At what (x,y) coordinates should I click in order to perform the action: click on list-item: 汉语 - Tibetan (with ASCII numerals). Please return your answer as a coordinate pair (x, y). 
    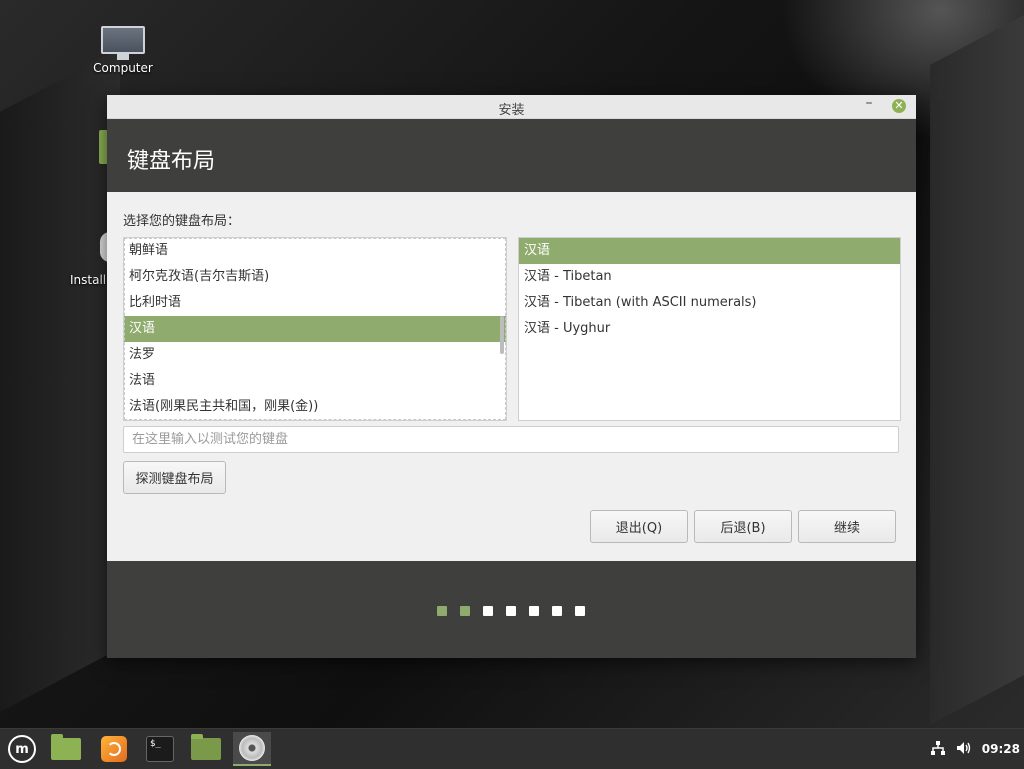
    Looking at the image, I should click on (709, 303).